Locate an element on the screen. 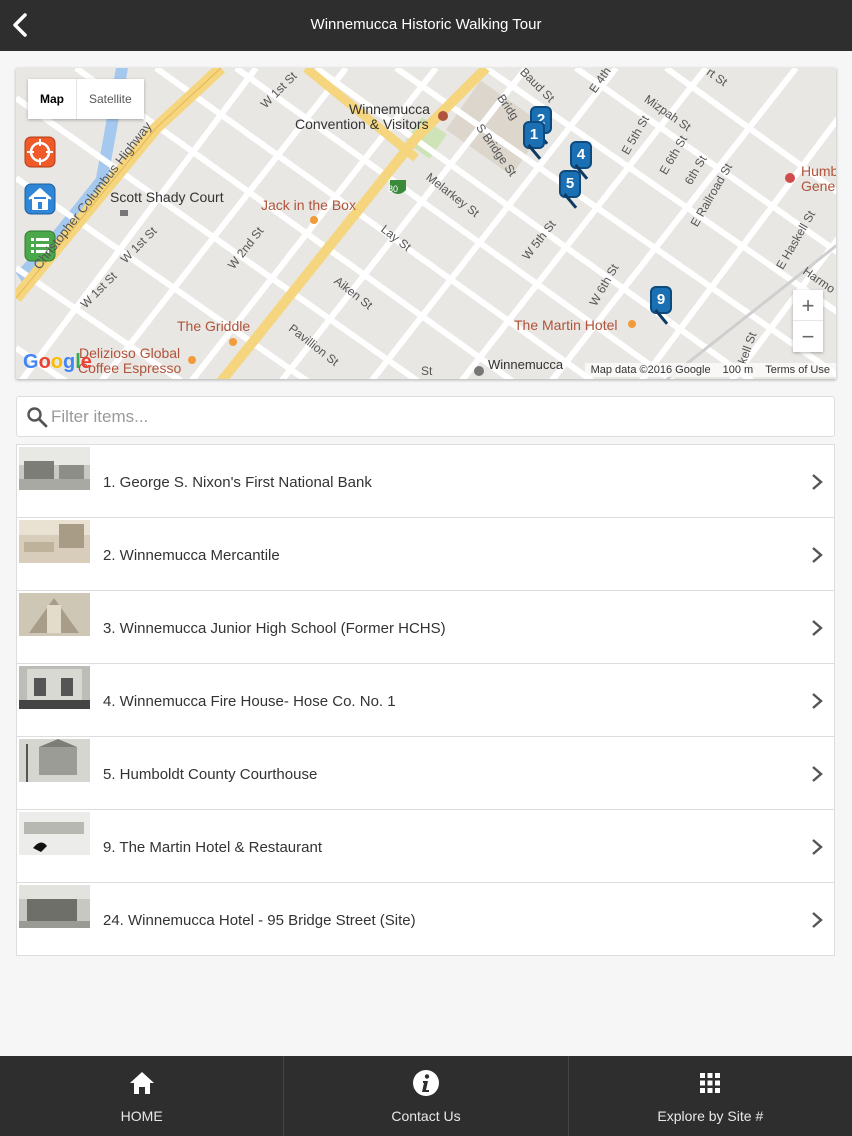 The image size is (852, 1136). grid-icon is located at coordinates (710, 1083).